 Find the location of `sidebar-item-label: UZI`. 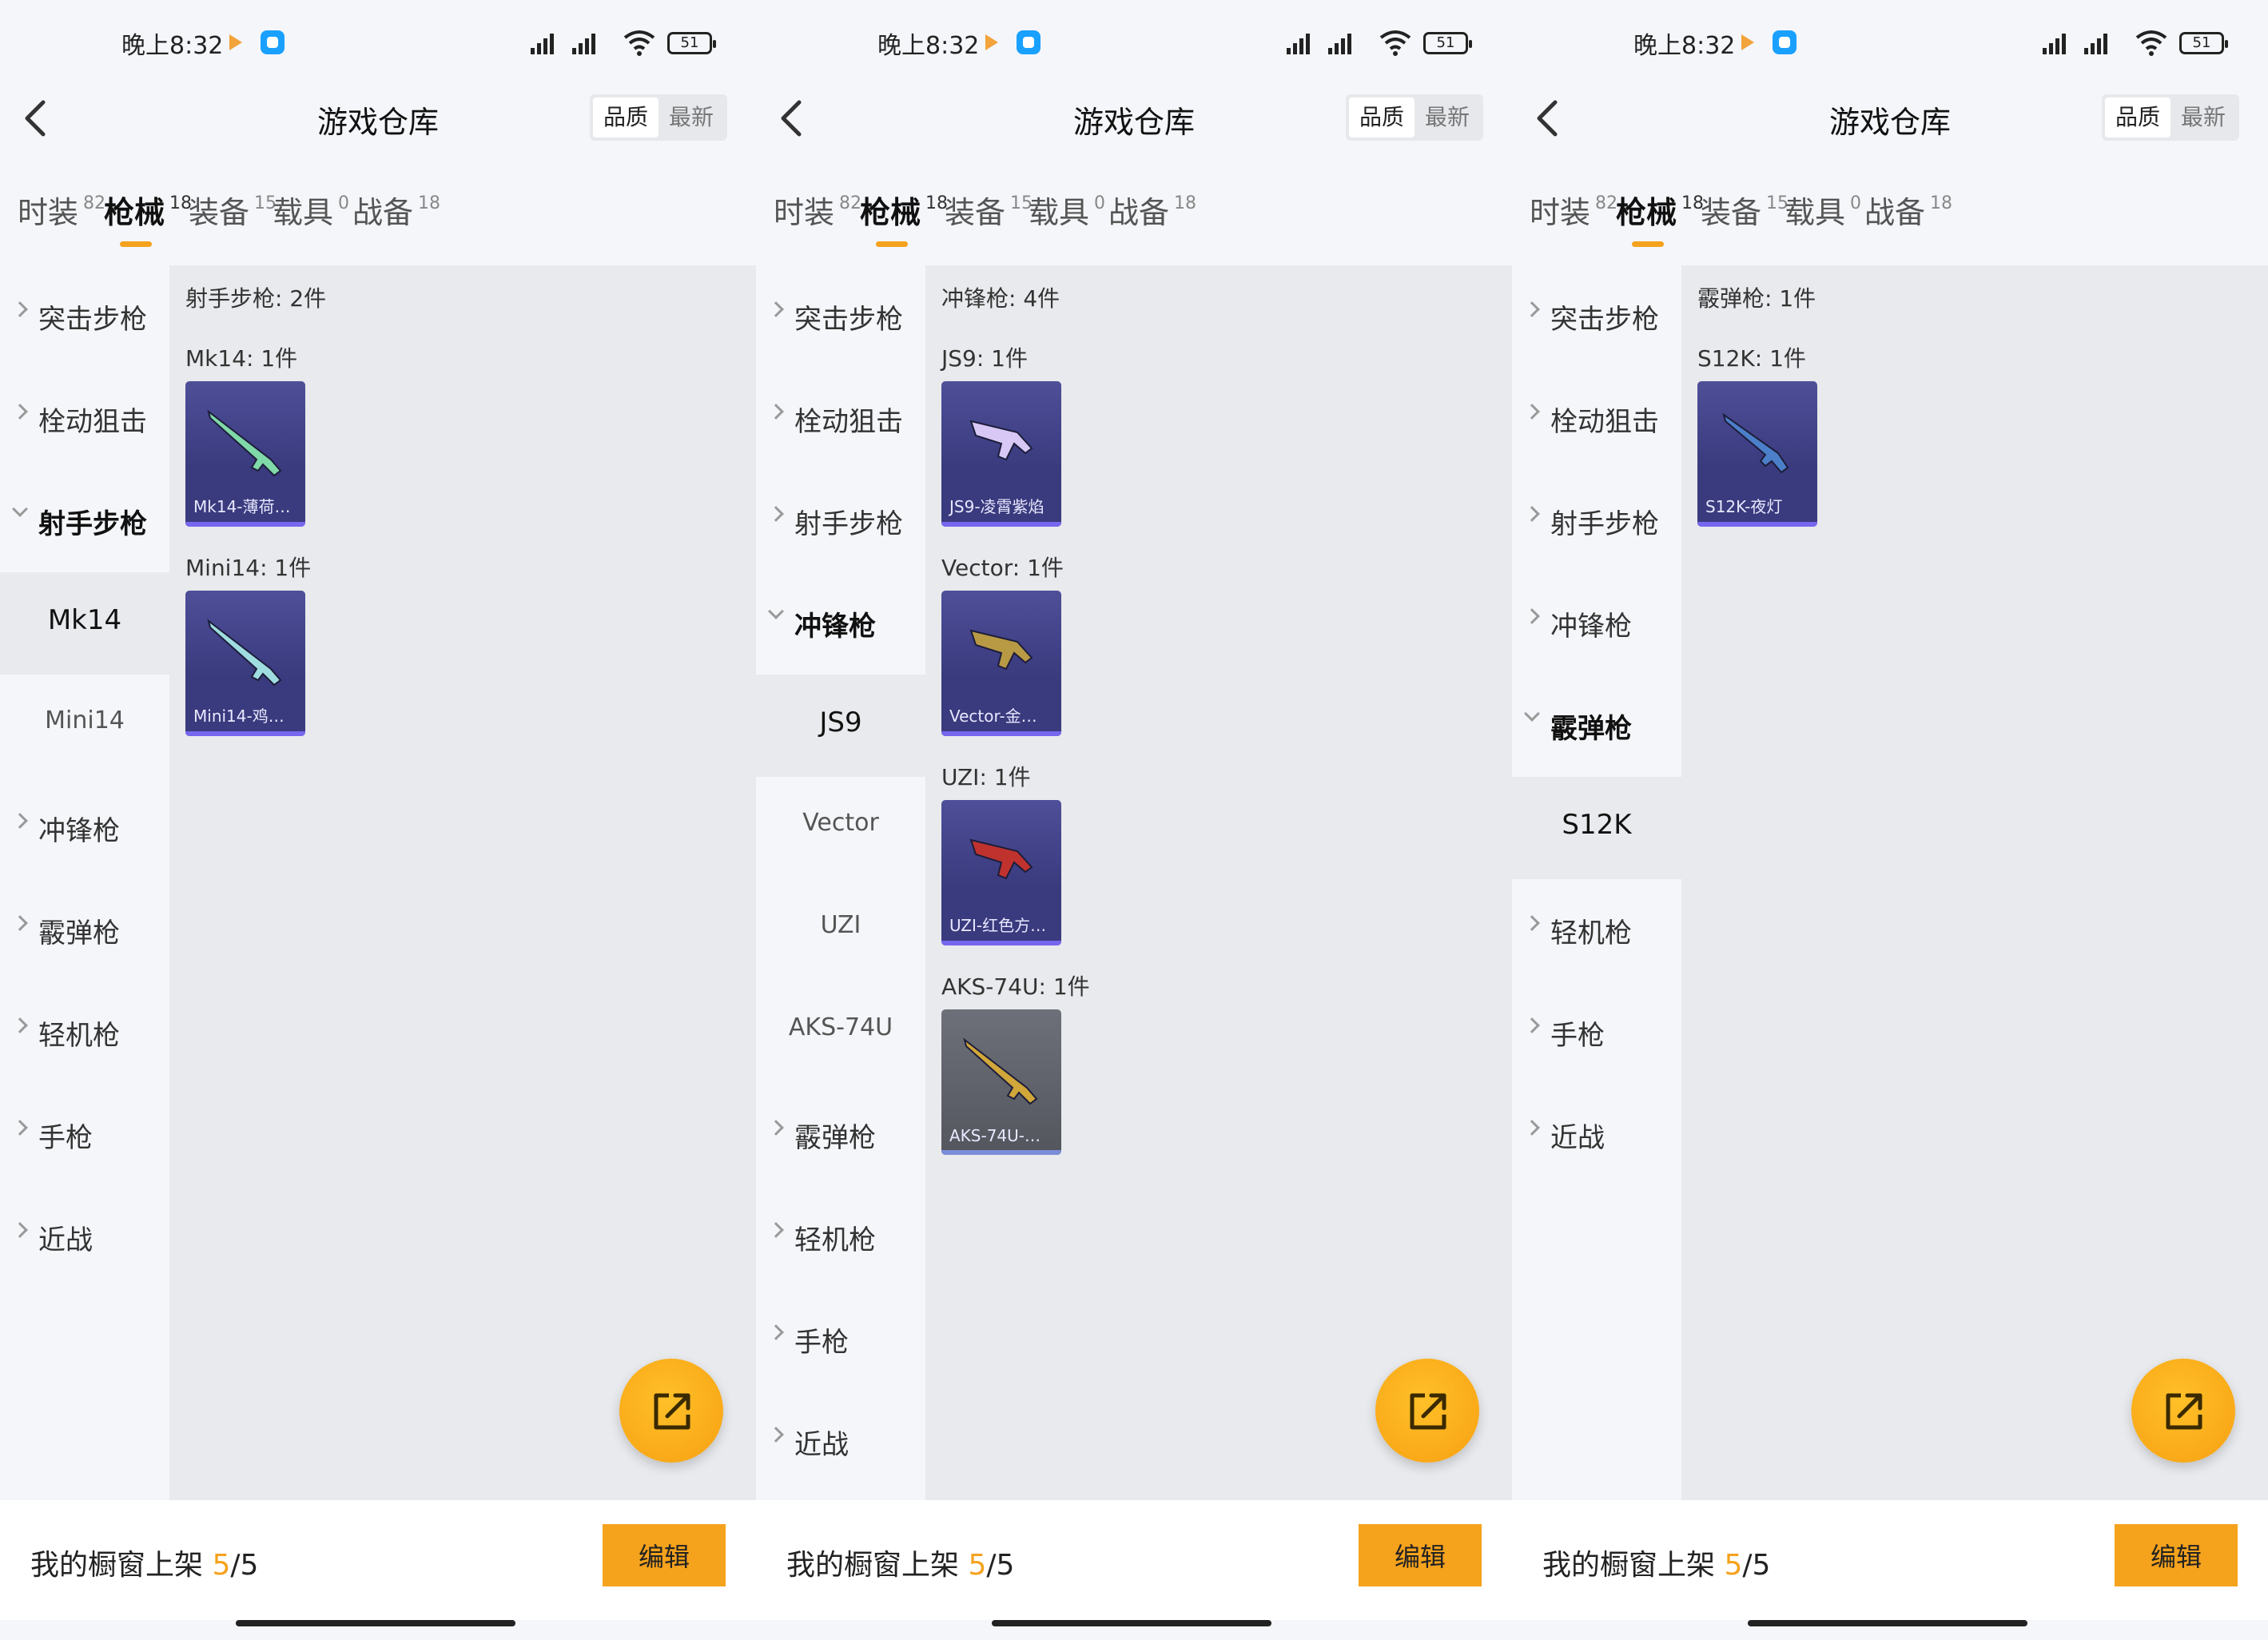

sidebar-item-label: UZI is located at coordinates (840, 925).